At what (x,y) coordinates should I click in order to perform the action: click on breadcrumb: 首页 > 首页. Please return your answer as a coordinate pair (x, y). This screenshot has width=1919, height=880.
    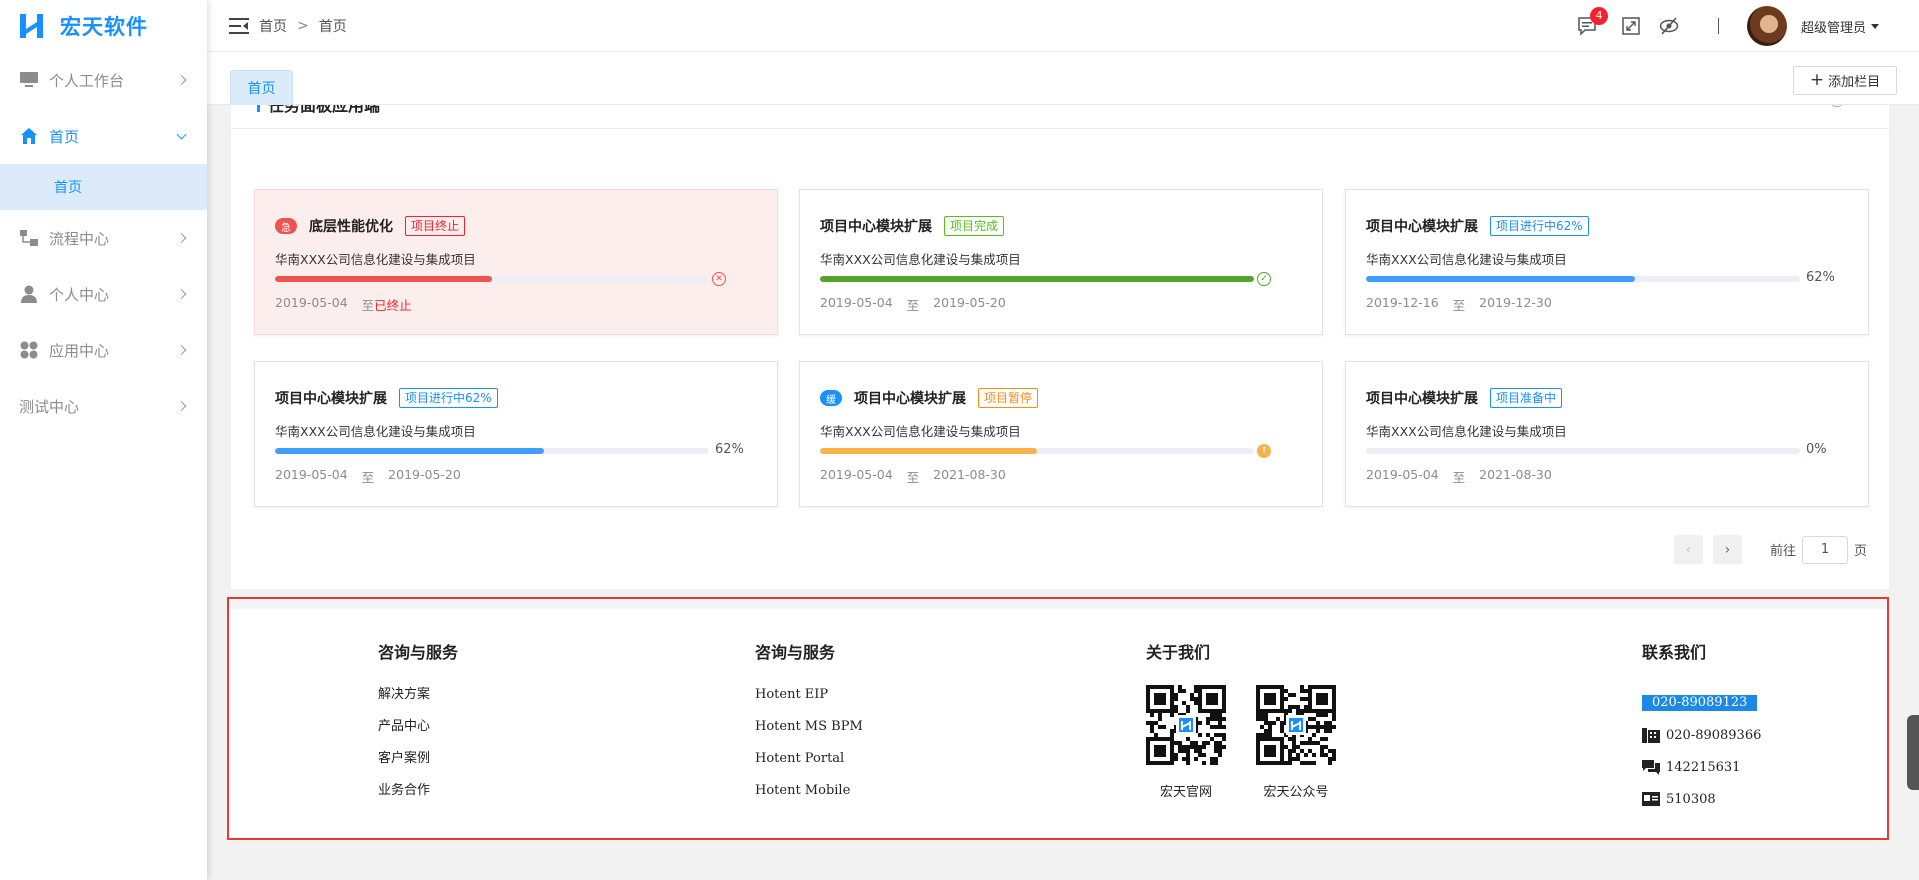
    Looking at the image, I should click on (303, 26).